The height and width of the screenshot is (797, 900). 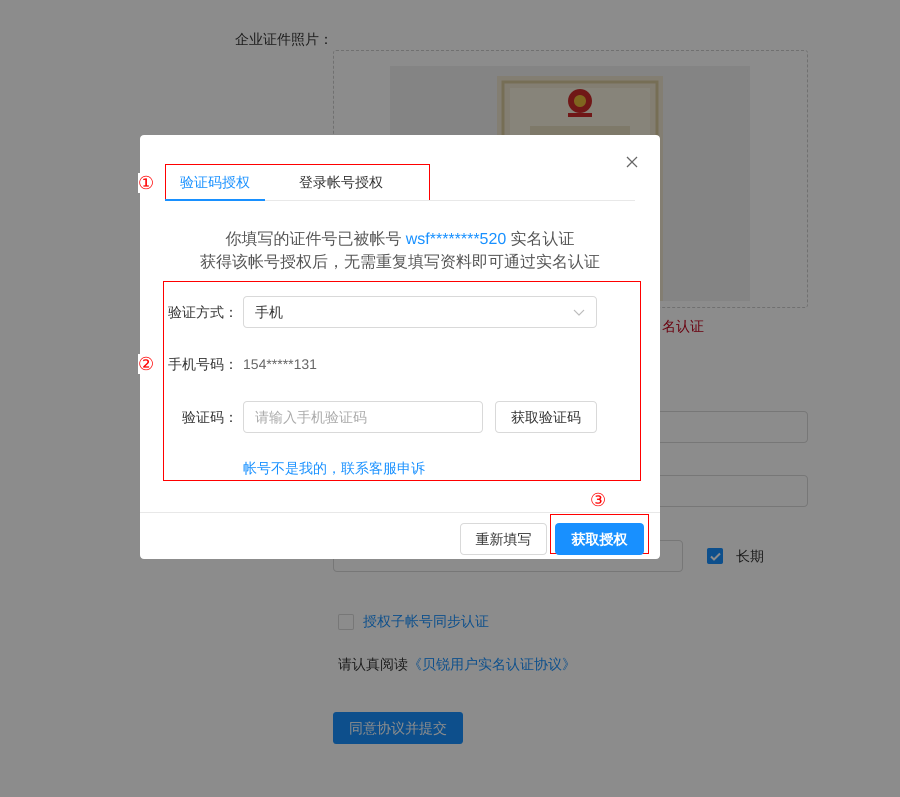 What do you see at coordinates (209, 417) in the screenshot?
I see `field-label: 验证码：` at bounding box center [209, 417].